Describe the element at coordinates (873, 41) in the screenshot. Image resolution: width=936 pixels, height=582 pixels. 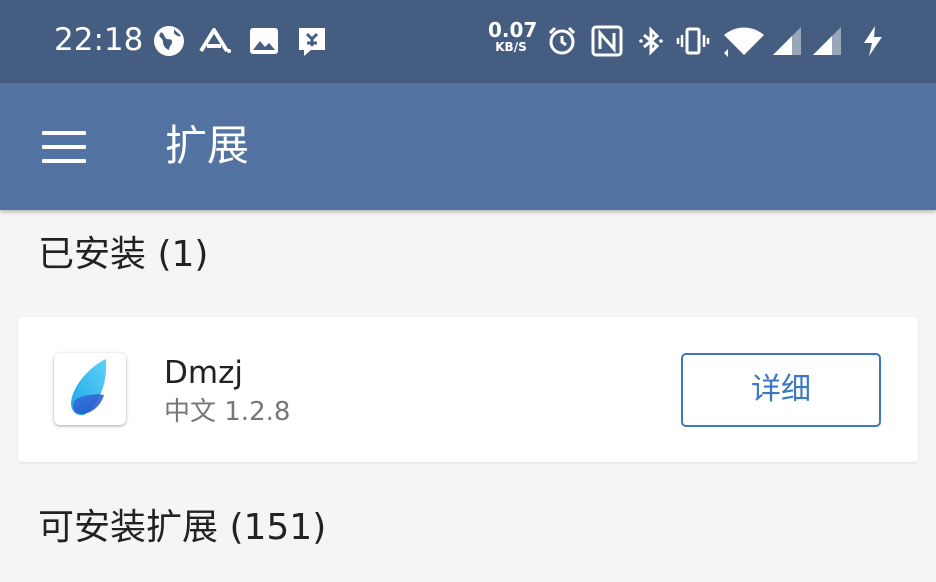
I see `charging-icon` at that location.